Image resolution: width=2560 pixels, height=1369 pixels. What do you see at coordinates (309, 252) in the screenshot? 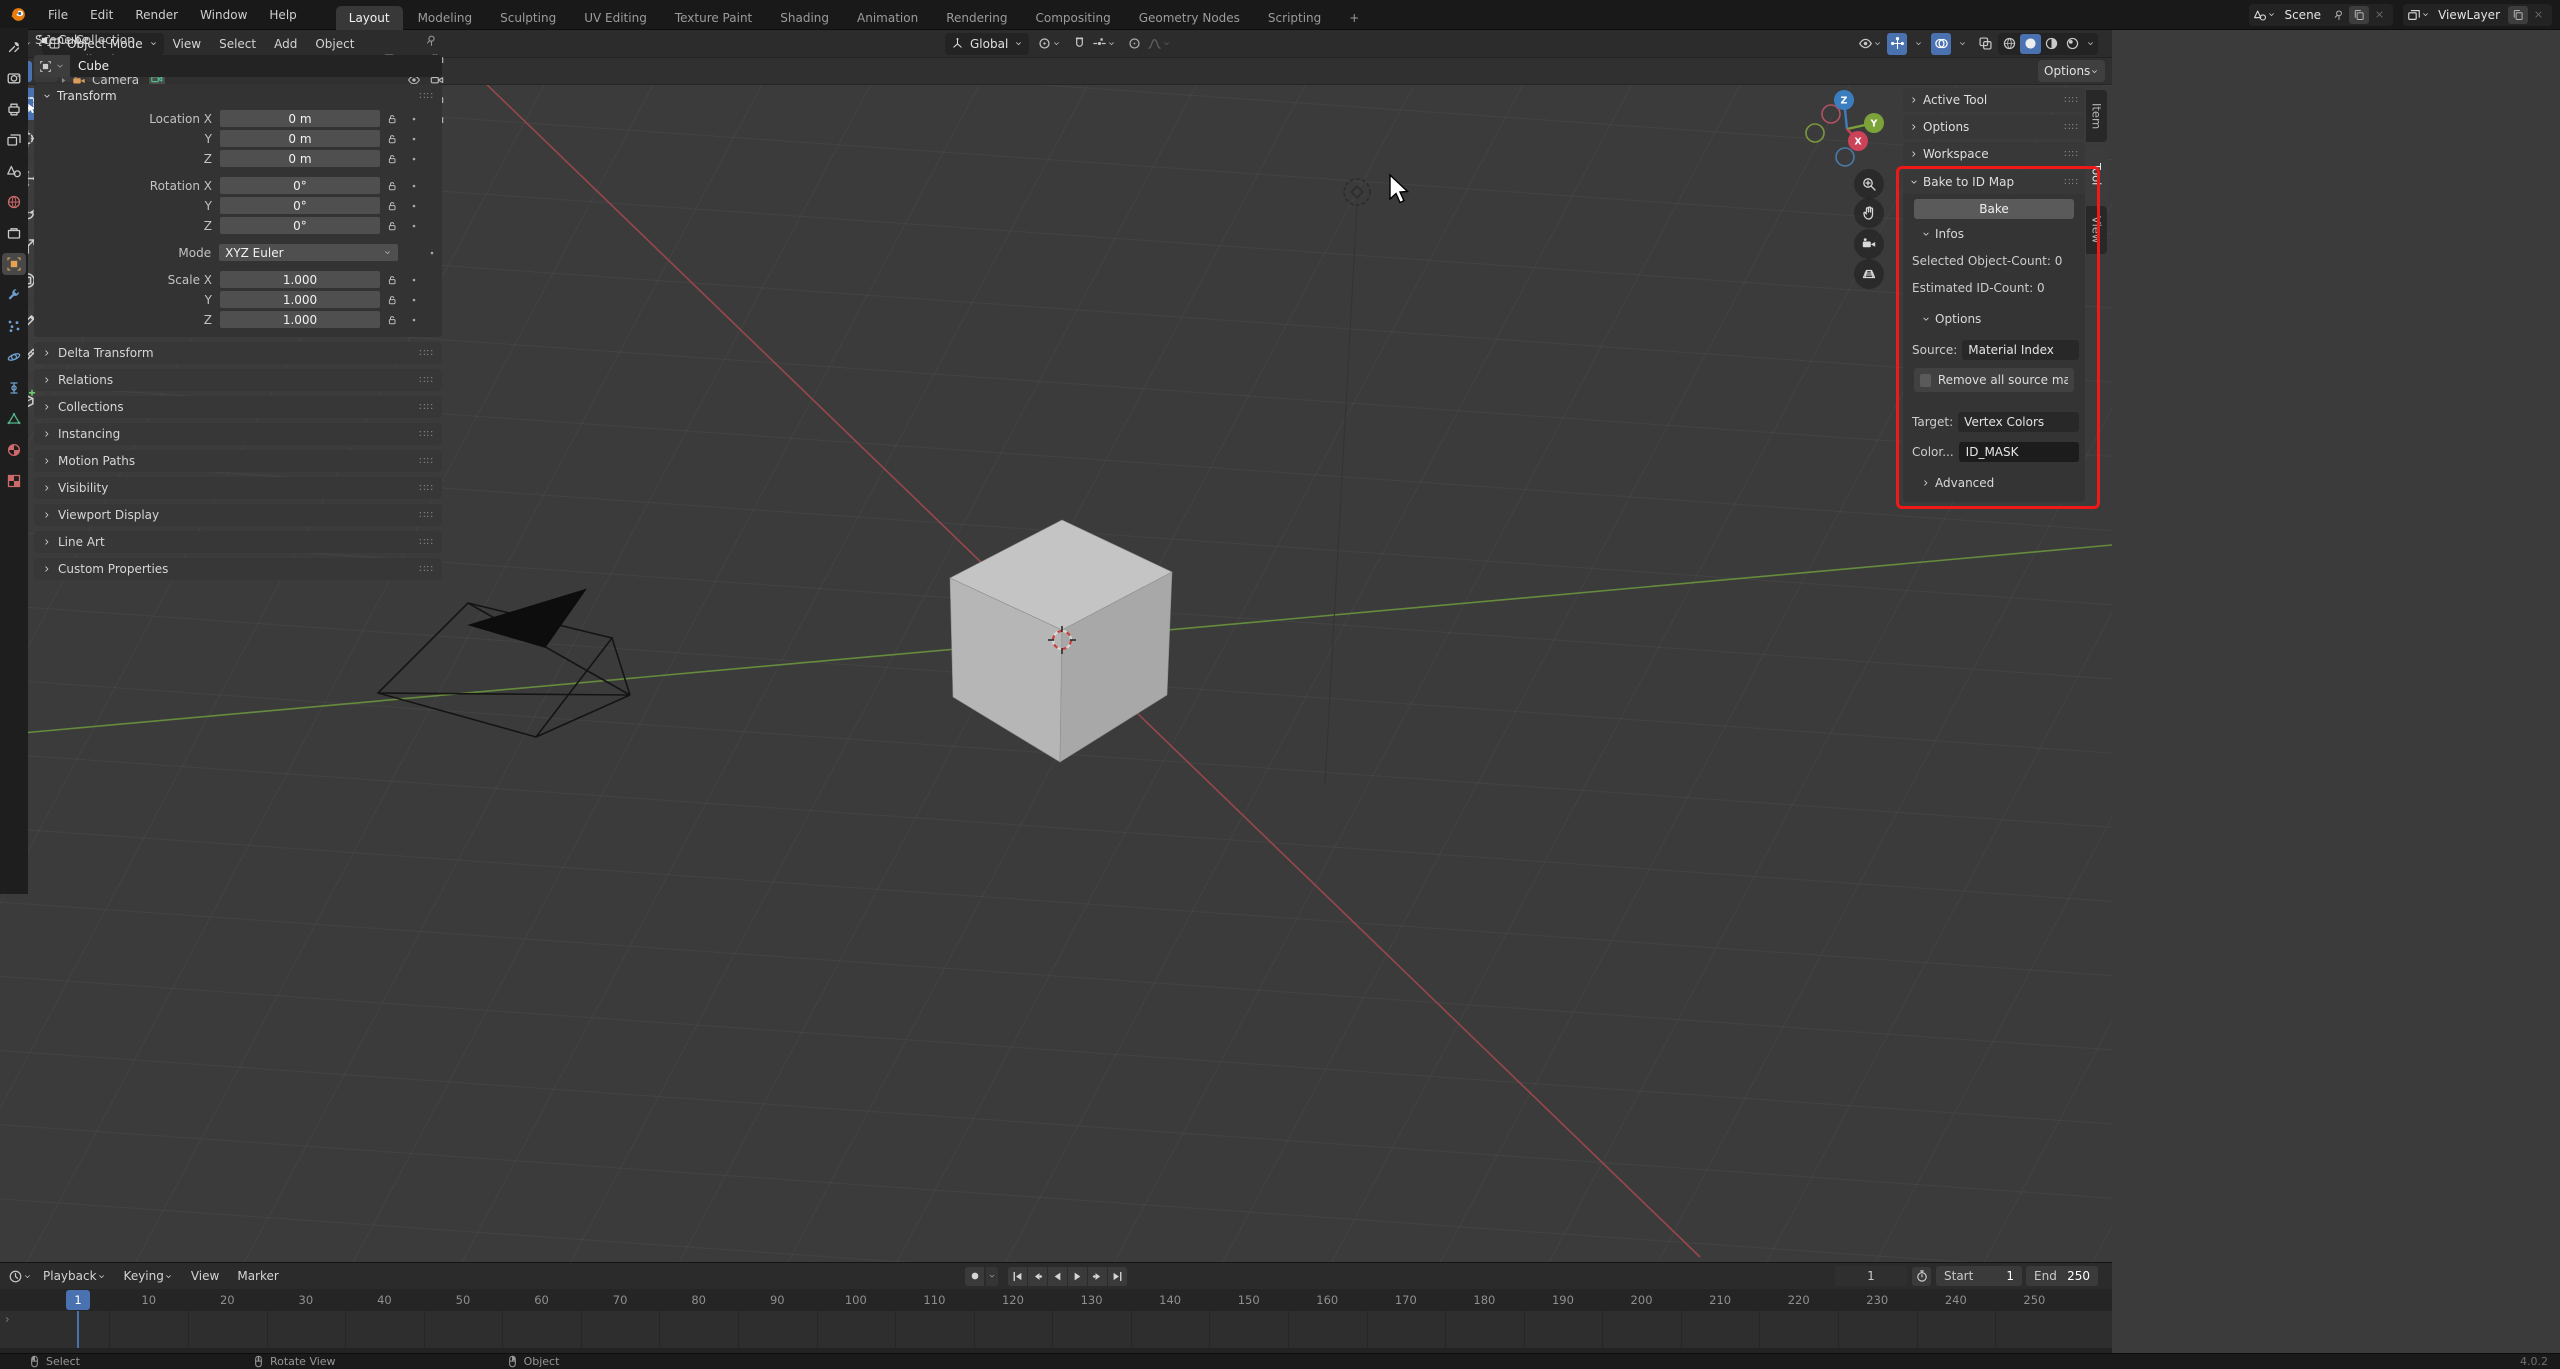
I see `mode-dropdown: XYZ Euler` at bounding box center [309, 252].